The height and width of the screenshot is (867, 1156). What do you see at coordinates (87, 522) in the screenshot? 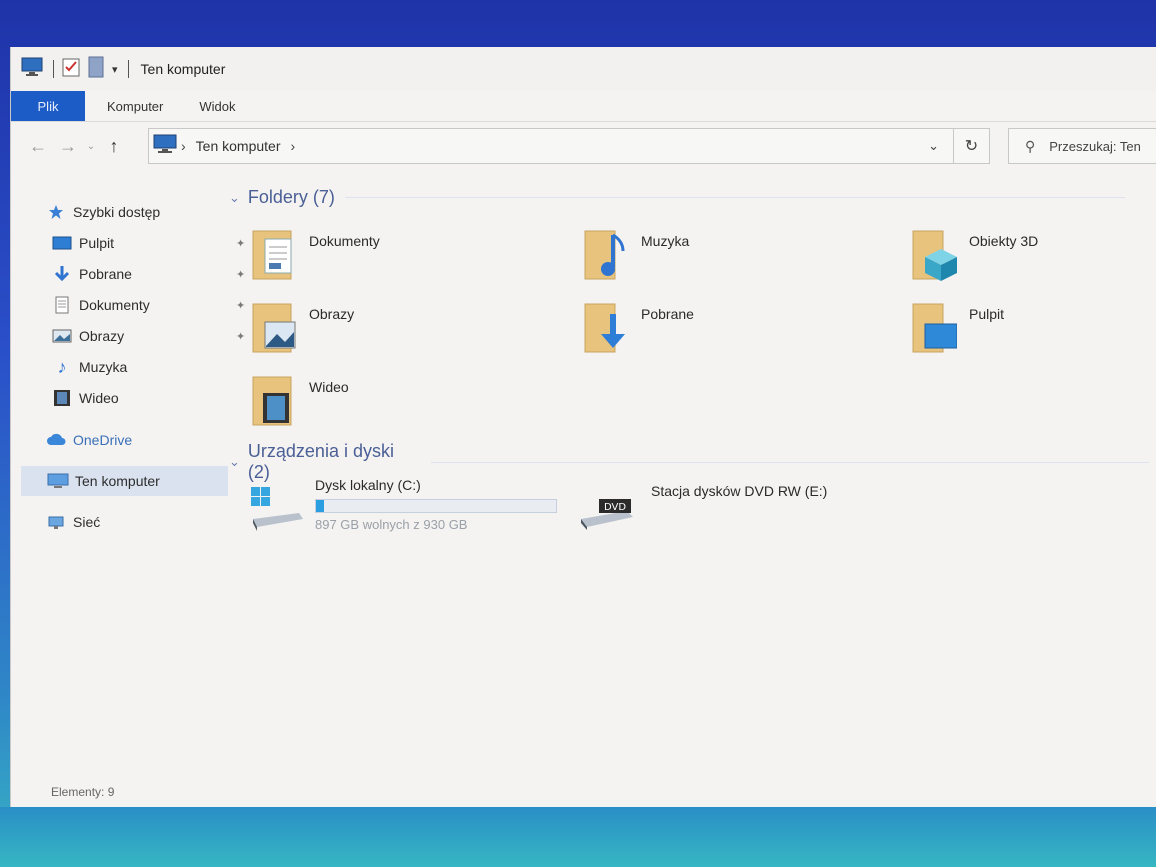
I see `sidebar-item-label: Sieć` at bounding box center [87, 522].